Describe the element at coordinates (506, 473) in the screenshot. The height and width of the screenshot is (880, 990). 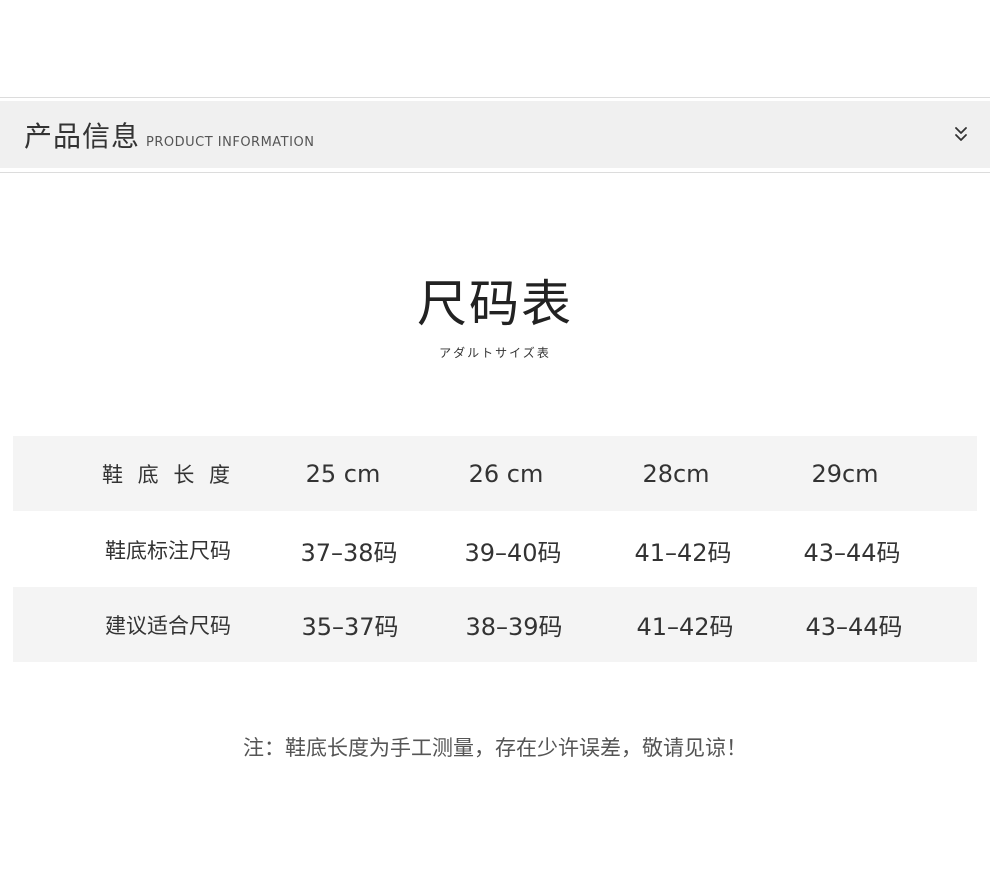
I see `size-cell: 26 cm` at that location.